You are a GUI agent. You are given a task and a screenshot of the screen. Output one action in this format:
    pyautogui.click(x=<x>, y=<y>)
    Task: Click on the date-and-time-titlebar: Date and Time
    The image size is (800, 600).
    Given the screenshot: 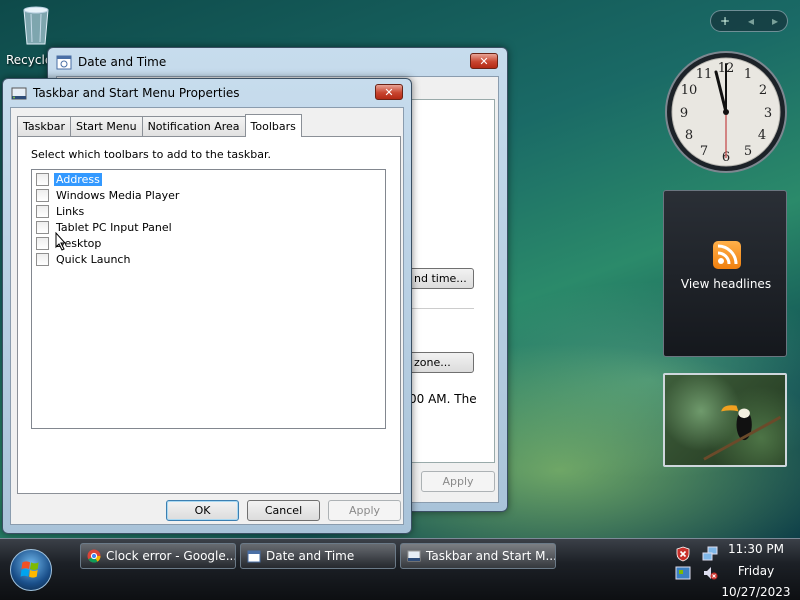 What is the action you would take?
    pyautogui.click(x=277, y=62)
    